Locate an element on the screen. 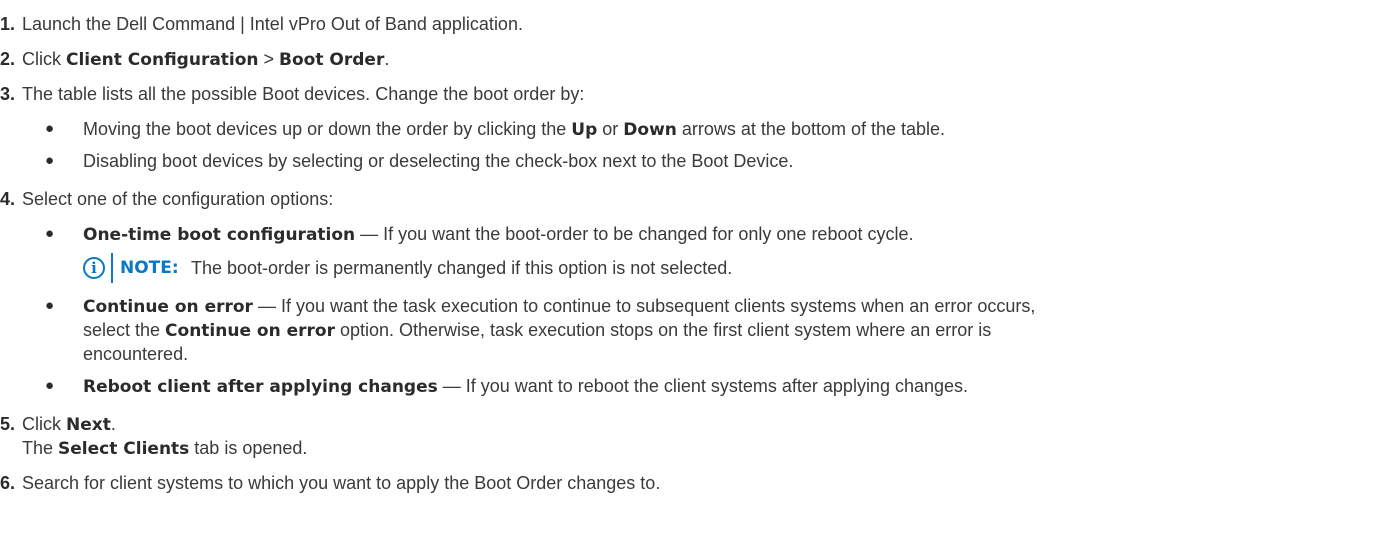 This screenshot has width=1384, height=541. step-number: 5. is located at coordinates (8, 424).